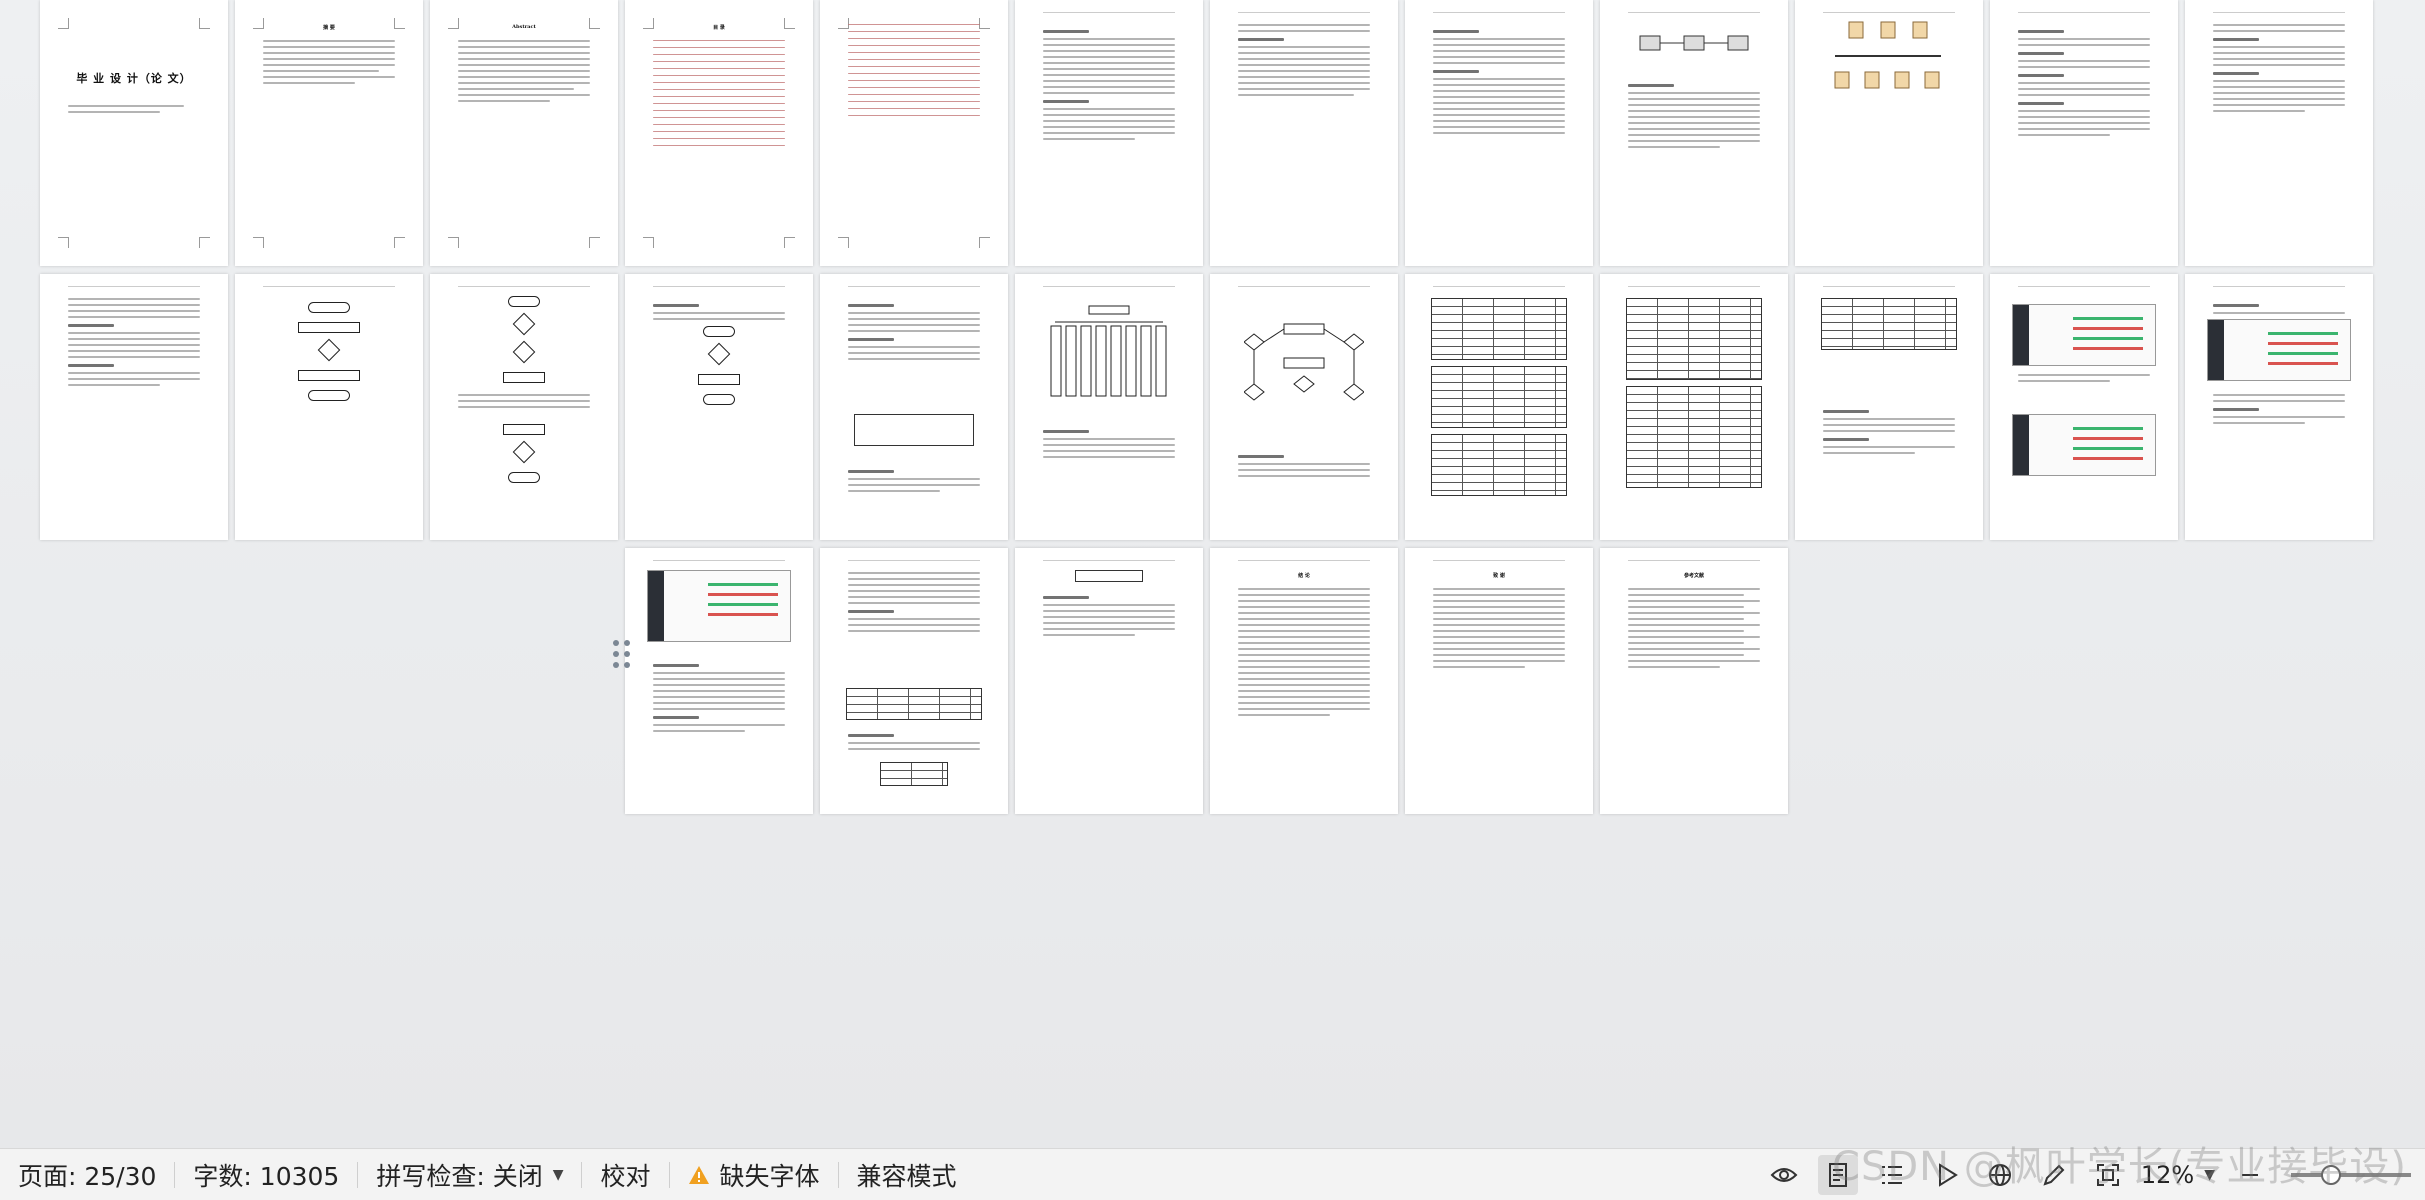 Image resolution: width=2425 pixels, height=1200 pixels. Describe the element at coordinates (2000, 1175) in the screenshot. I see `globe-icon` at that location.